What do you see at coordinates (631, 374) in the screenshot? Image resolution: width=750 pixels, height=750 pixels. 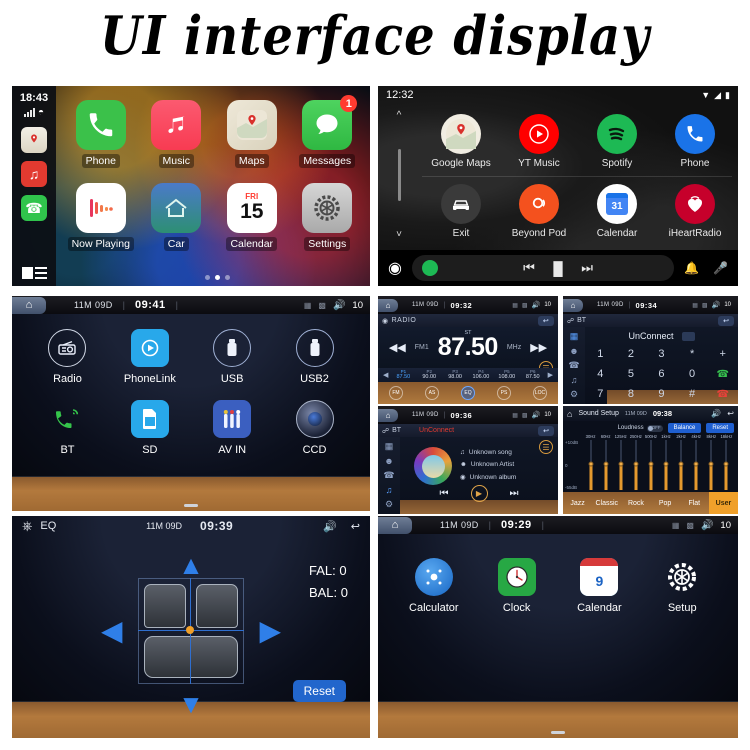 I see `key-5: 5` at bounding box center [631, 374].